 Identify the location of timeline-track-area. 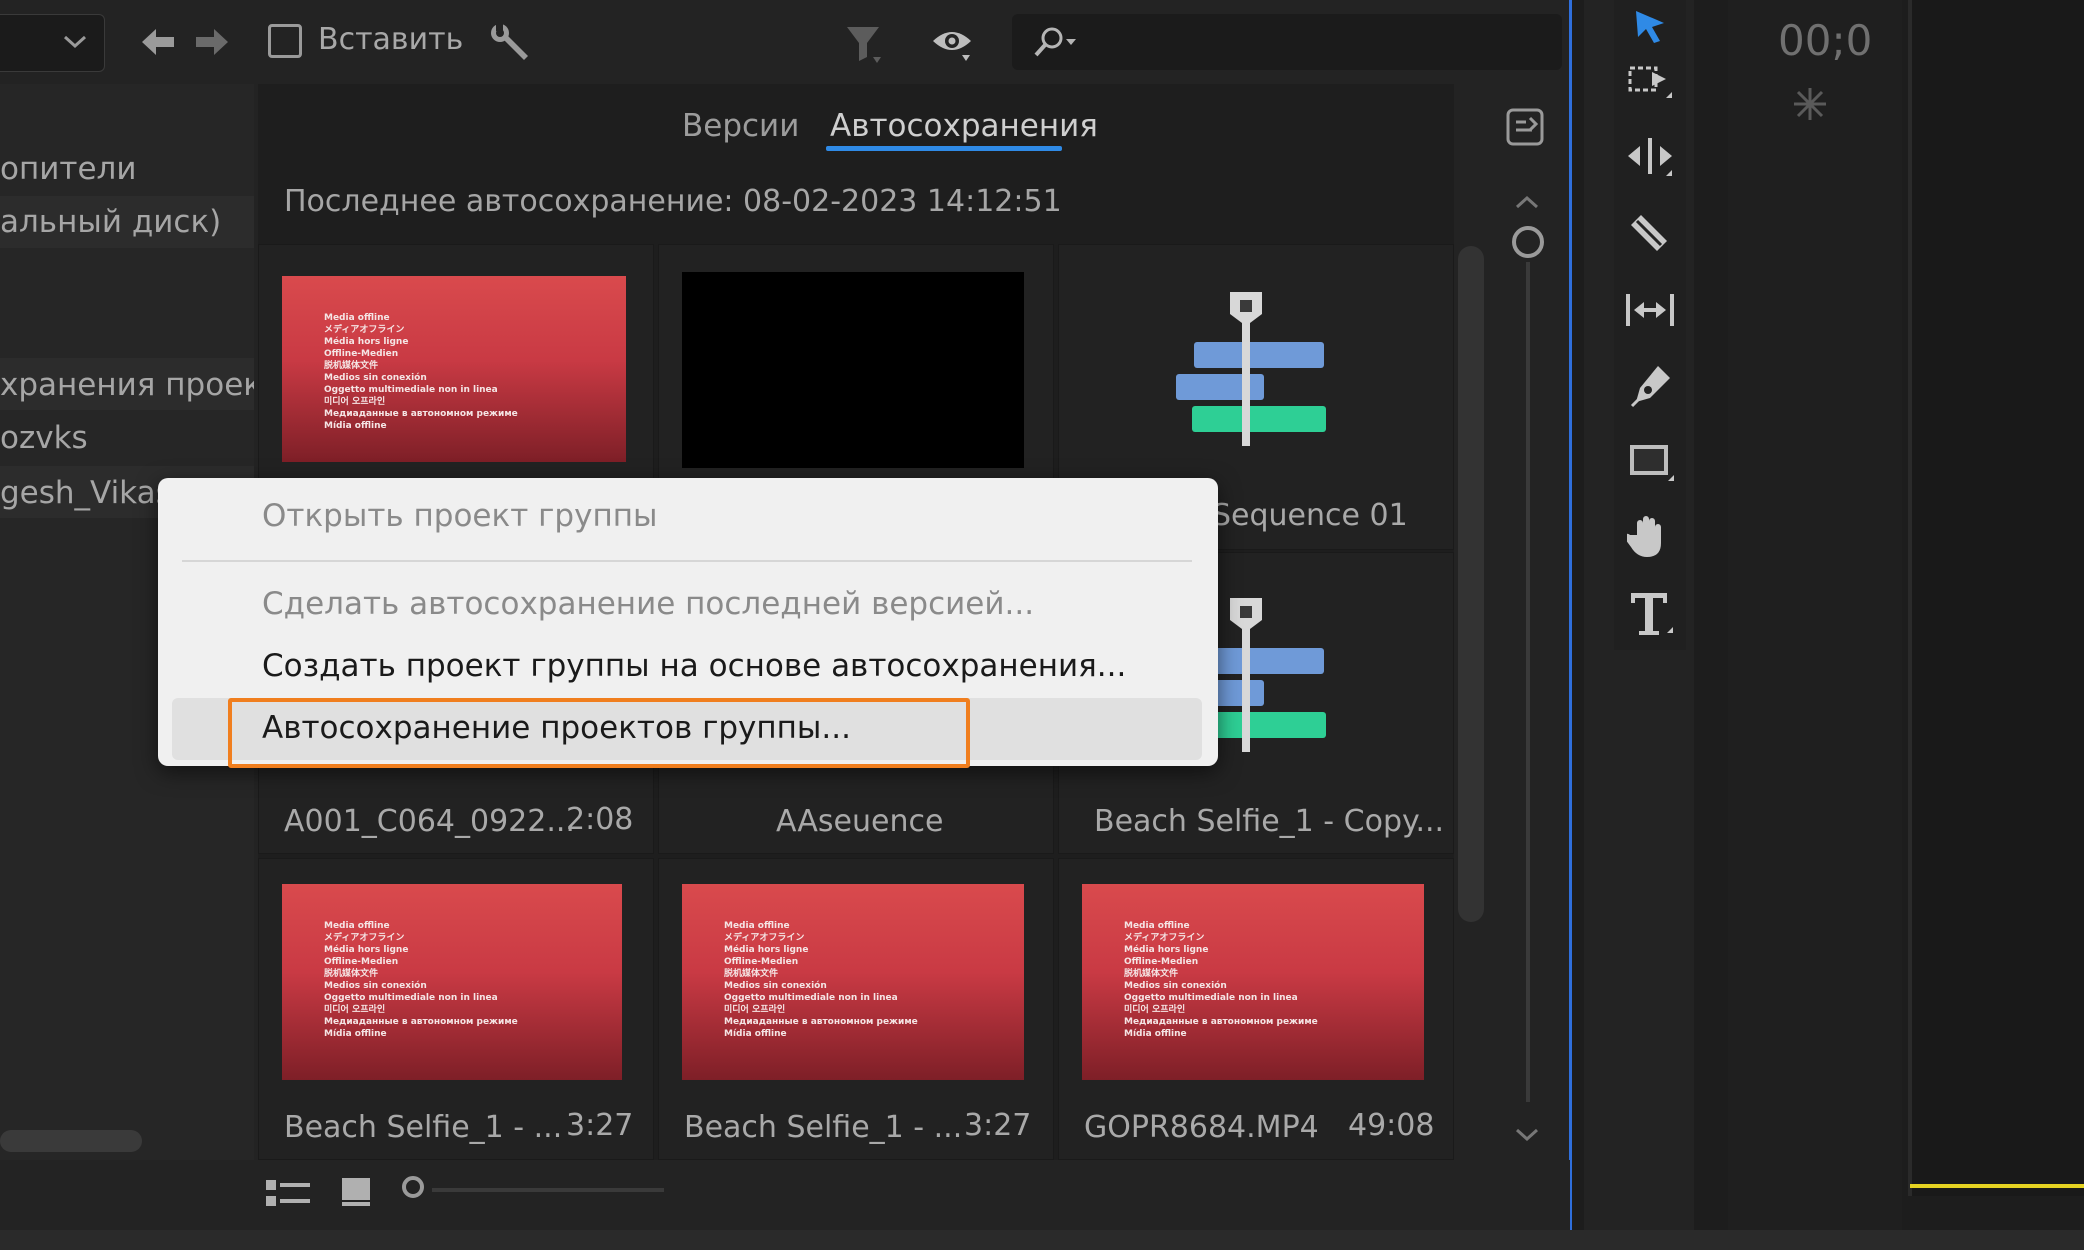
(1996, 598).